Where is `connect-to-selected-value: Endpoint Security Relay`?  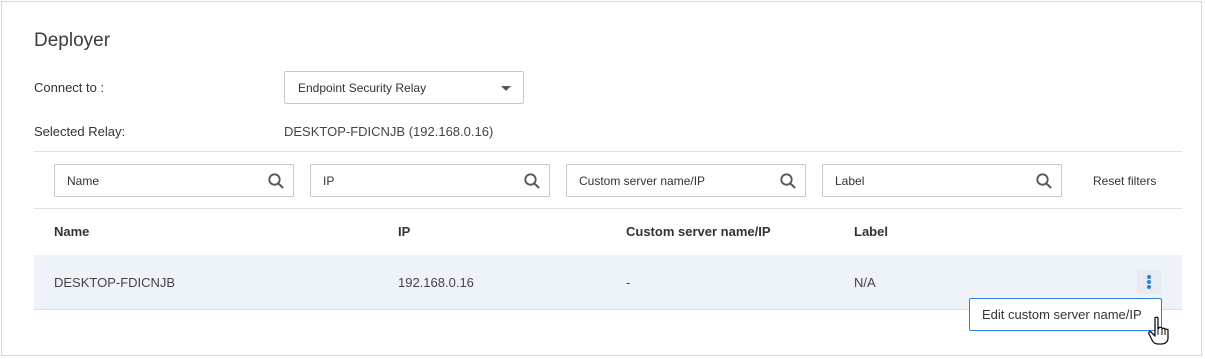
connect-to-selected-value: Endpoint Security Relay is located at coordinates (362, 87).